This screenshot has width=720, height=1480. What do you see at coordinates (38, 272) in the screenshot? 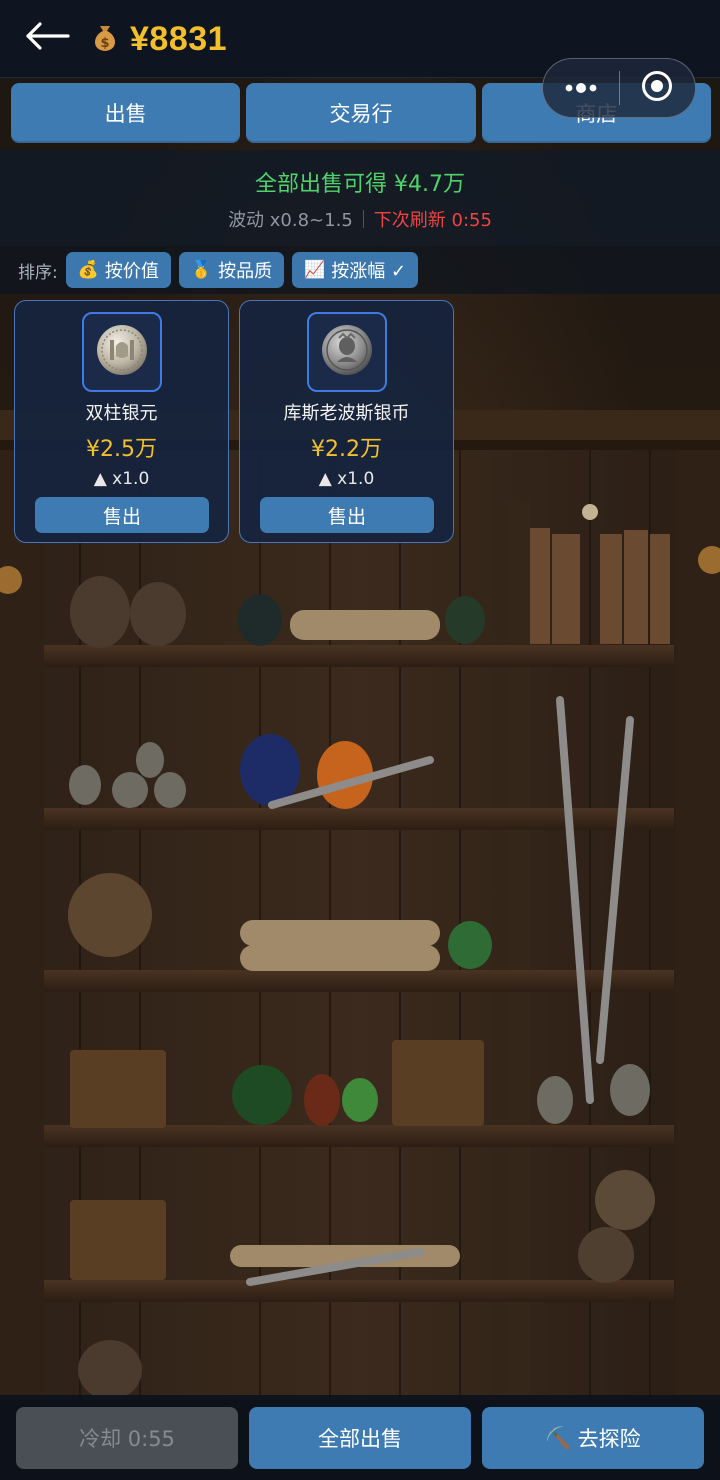
I see `sort-label: 排序:` at bounding box center [38, 272].